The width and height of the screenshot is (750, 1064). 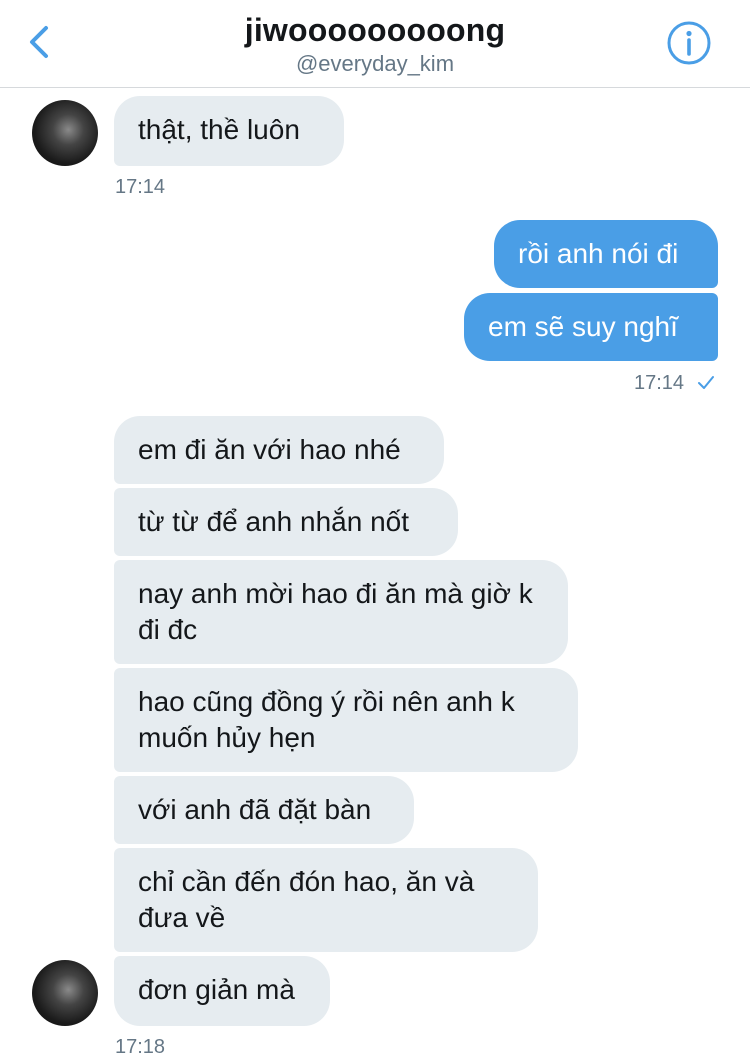 I want to click on message-bubble-incoming: nay anh mời hao đi ăn mà giờ k đi đc, so click(x=341, y=612).